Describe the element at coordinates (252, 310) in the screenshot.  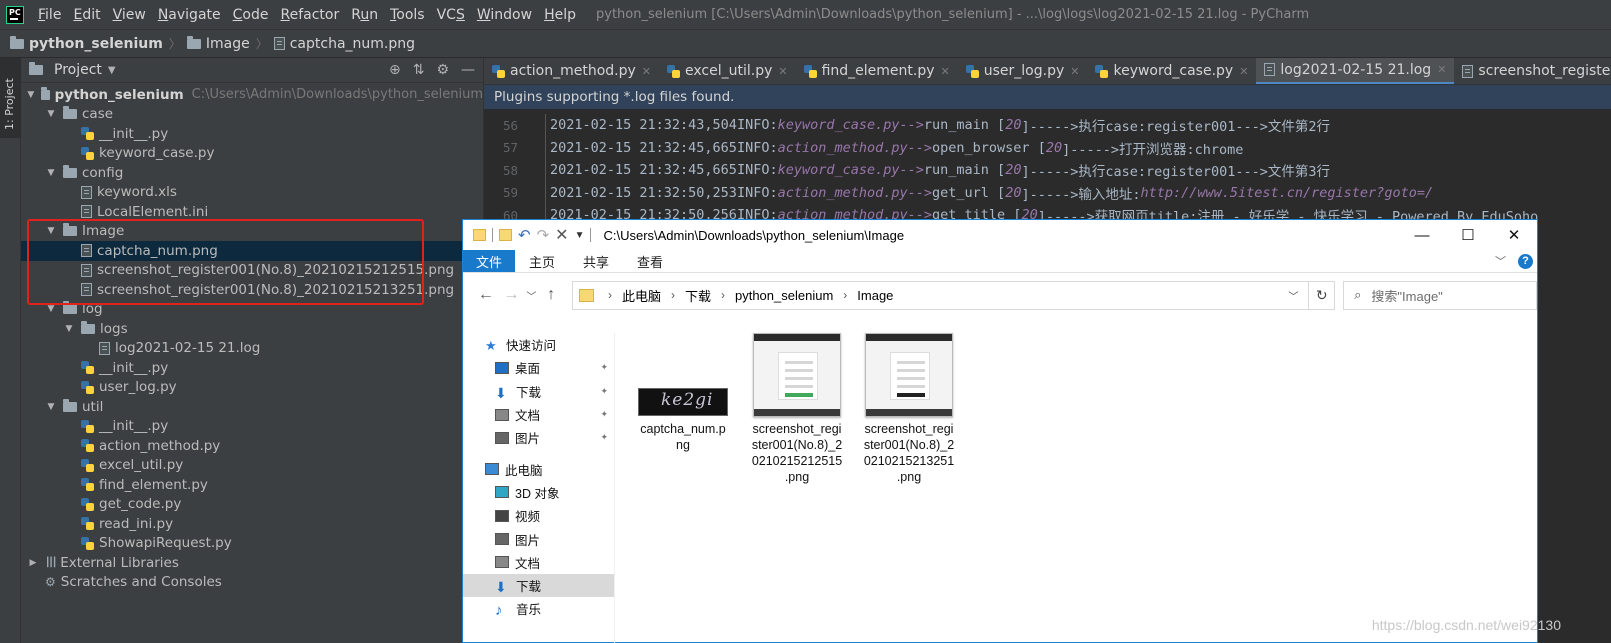
I see `tree-folder: ▼ log` at that location.